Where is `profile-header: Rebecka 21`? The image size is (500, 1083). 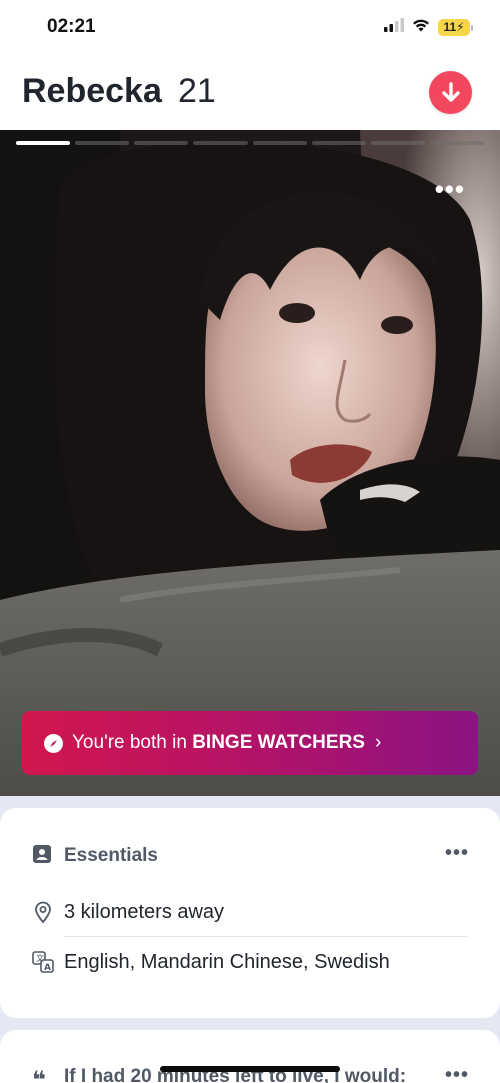 profile-header: Rebecka 21 is located at coordinates (250, 93).